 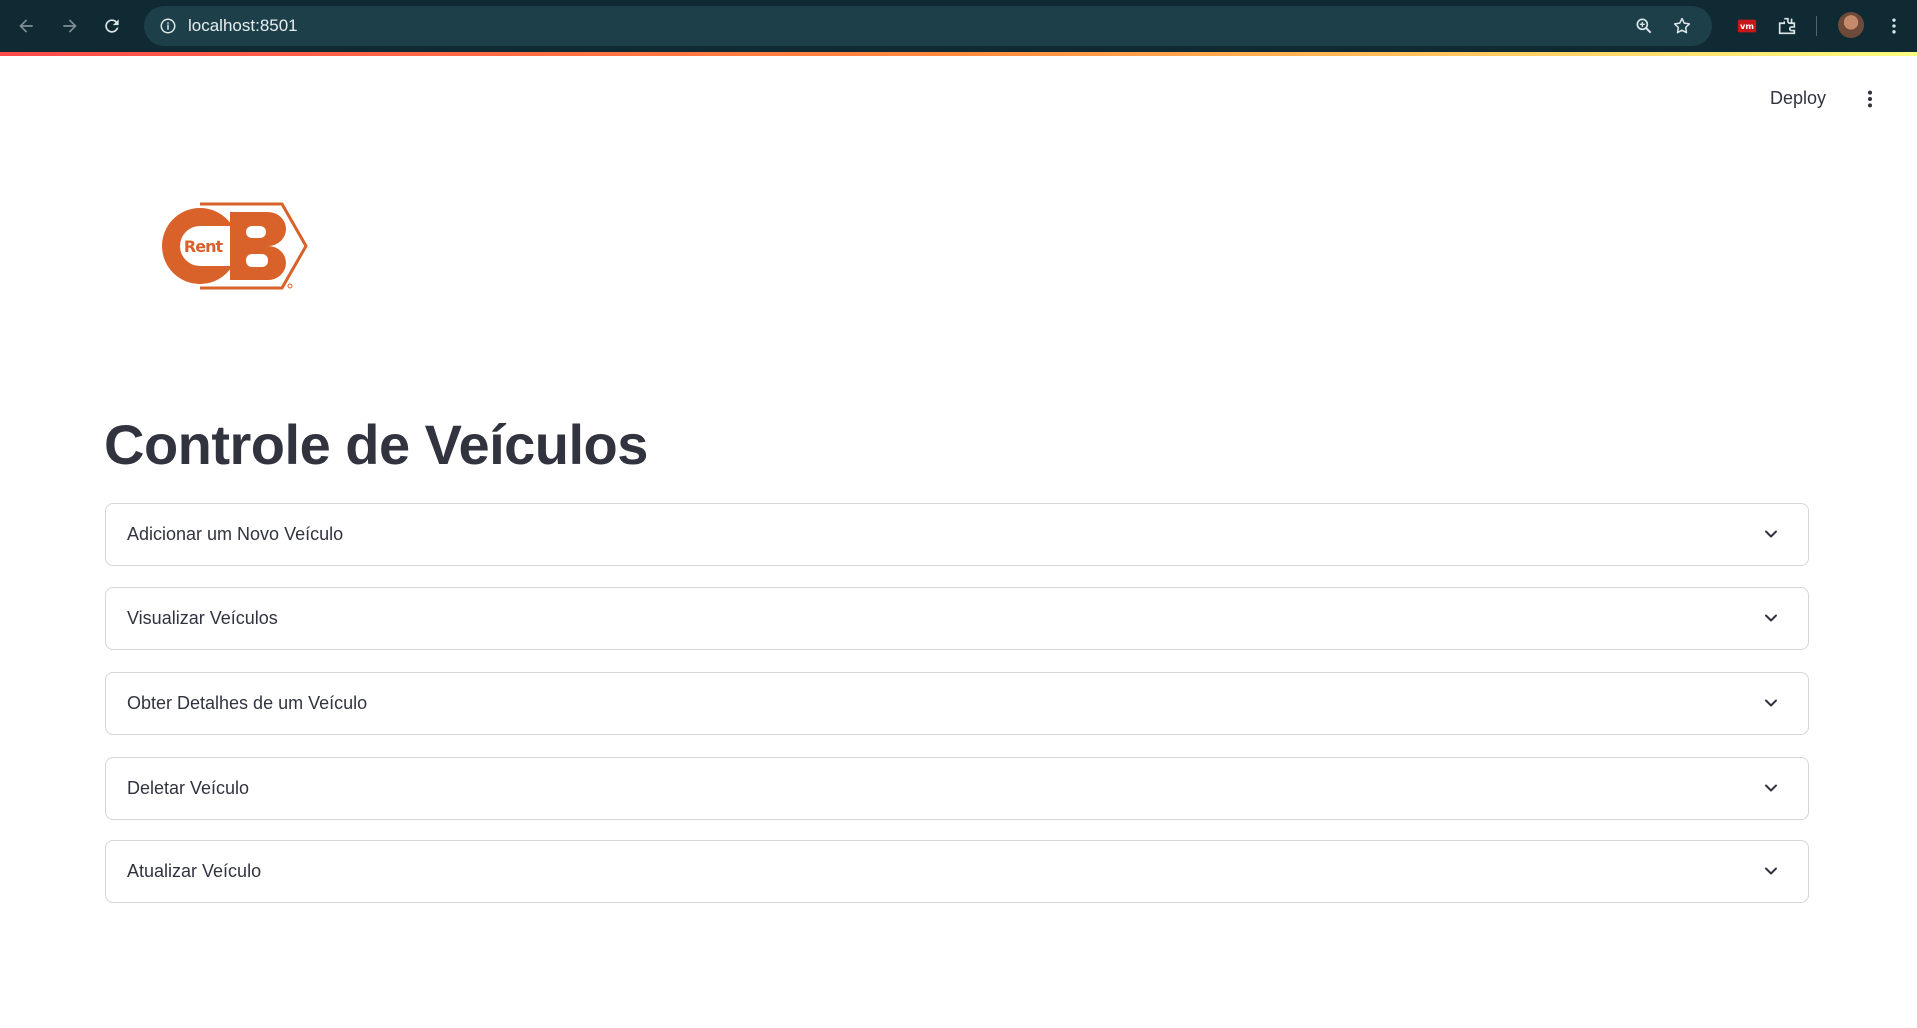 I want to click on deploy-button: Deploy, so click(x=1798, y=98).